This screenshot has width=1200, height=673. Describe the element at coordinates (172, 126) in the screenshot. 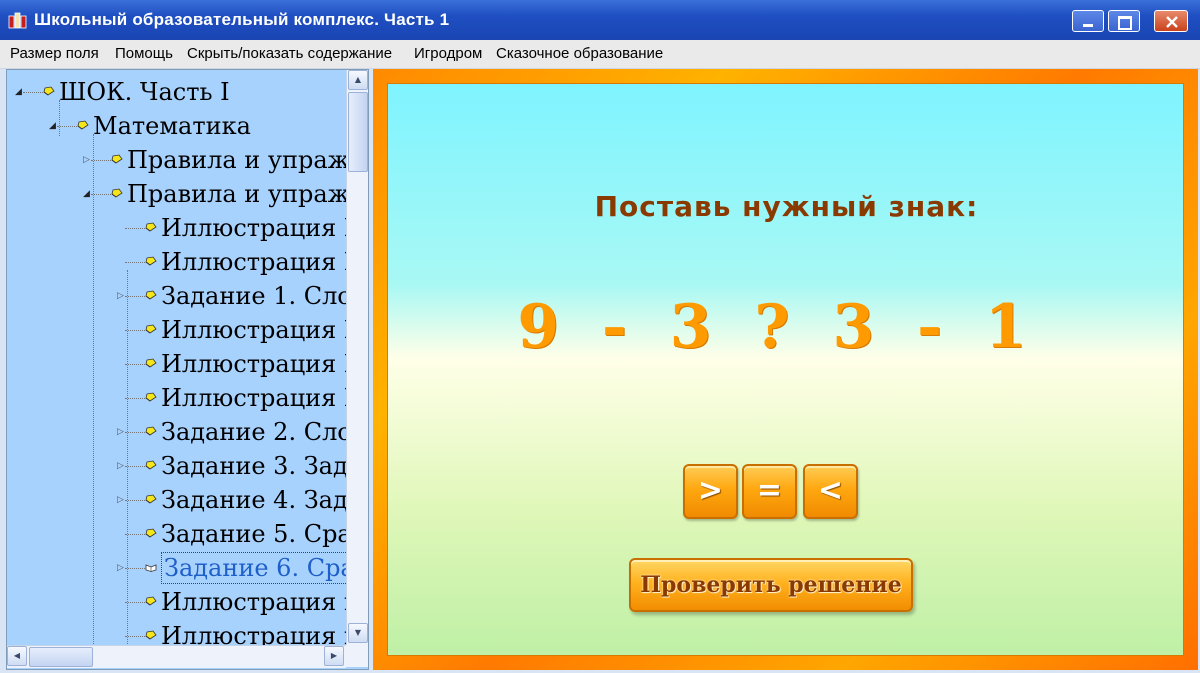

I see `tree-item-label: Математика` at that location.